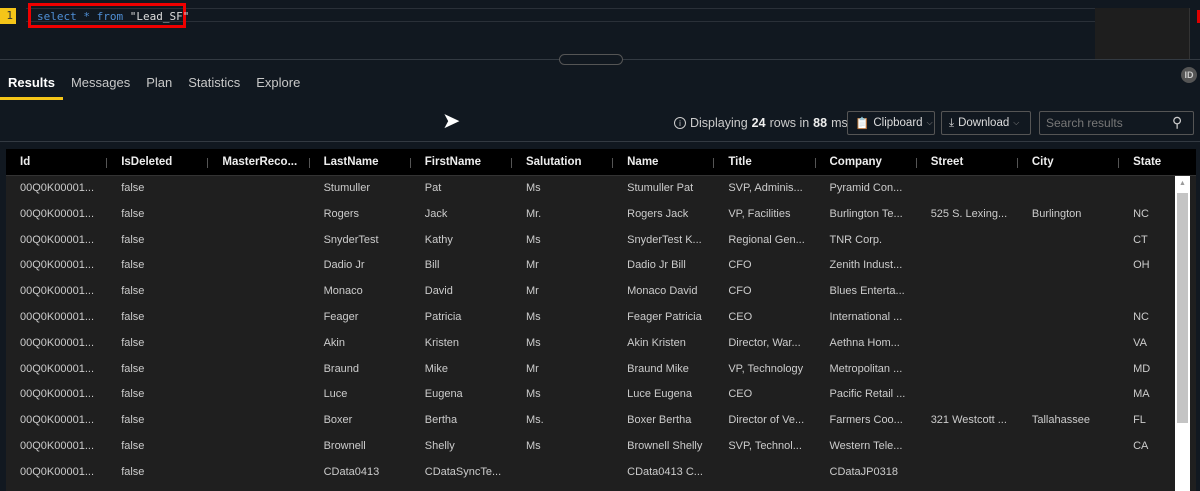  Describe the element at coordinates (461, 421) in the screenshot. I see `table-cell: Bertha` at that location.